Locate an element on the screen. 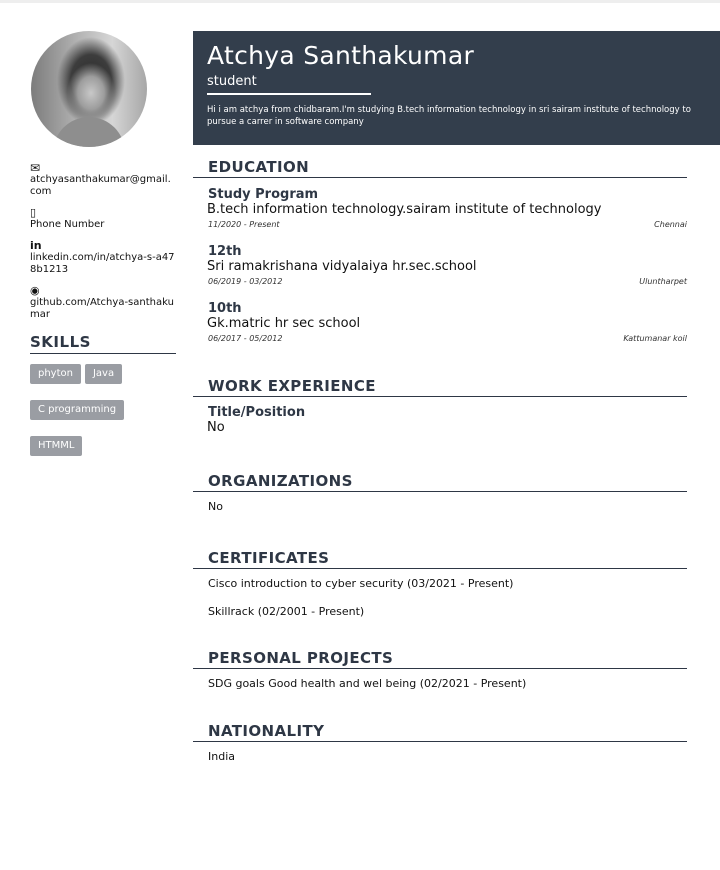 The image size is (720, 870). education-degree: 12th is located at coordinates (225, 251).